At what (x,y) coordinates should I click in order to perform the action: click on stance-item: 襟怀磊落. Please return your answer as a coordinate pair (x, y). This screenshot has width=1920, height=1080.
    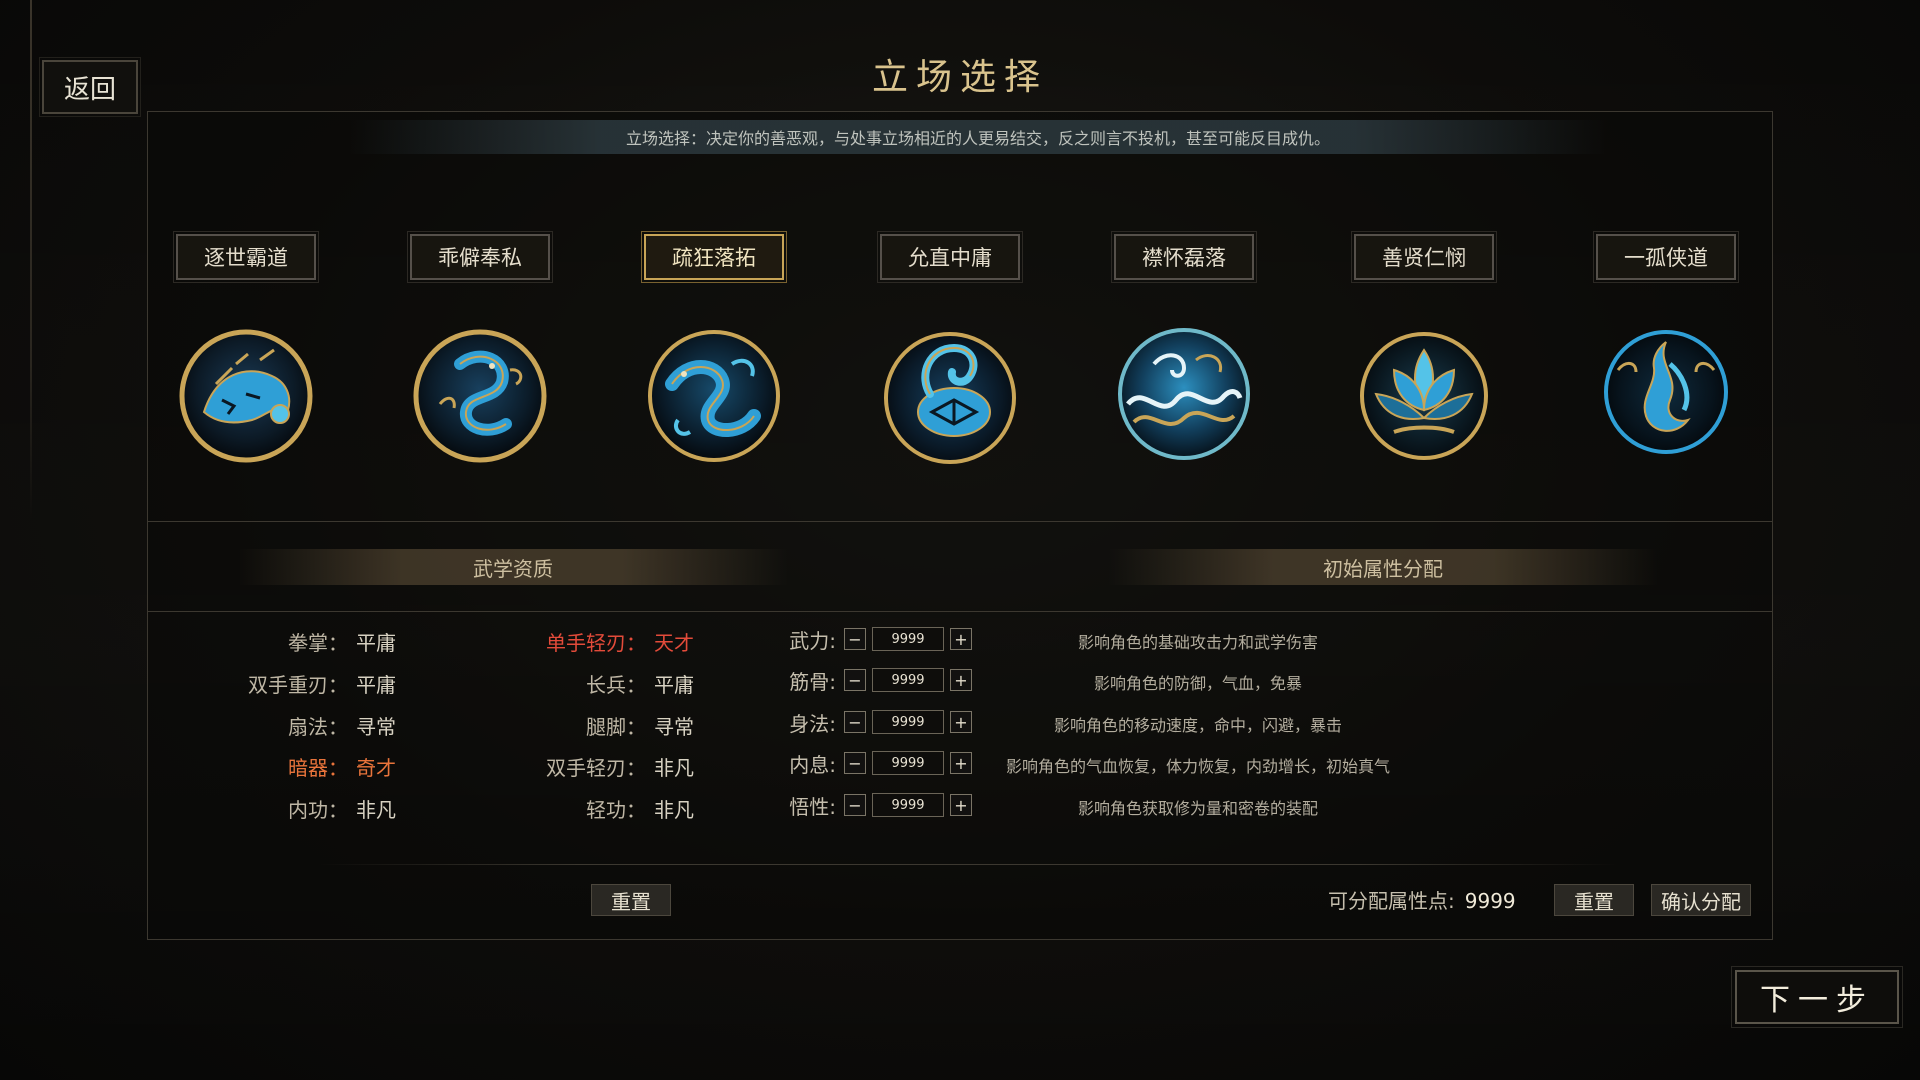
    Looking at the image, I should click on (1184, 357).